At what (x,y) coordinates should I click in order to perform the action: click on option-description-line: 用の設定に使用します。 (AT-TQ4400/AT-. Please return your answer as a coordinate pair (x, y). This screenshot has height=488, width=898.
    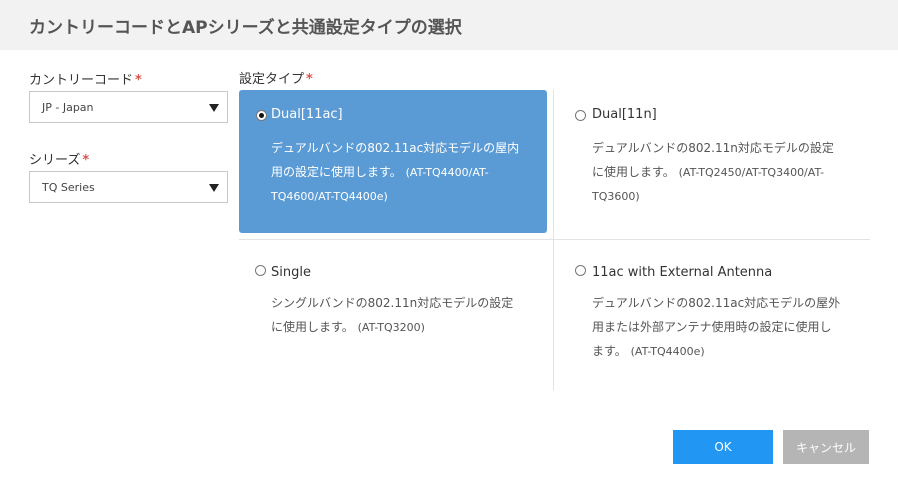
    Looking at the image, I should click on (407, 172).